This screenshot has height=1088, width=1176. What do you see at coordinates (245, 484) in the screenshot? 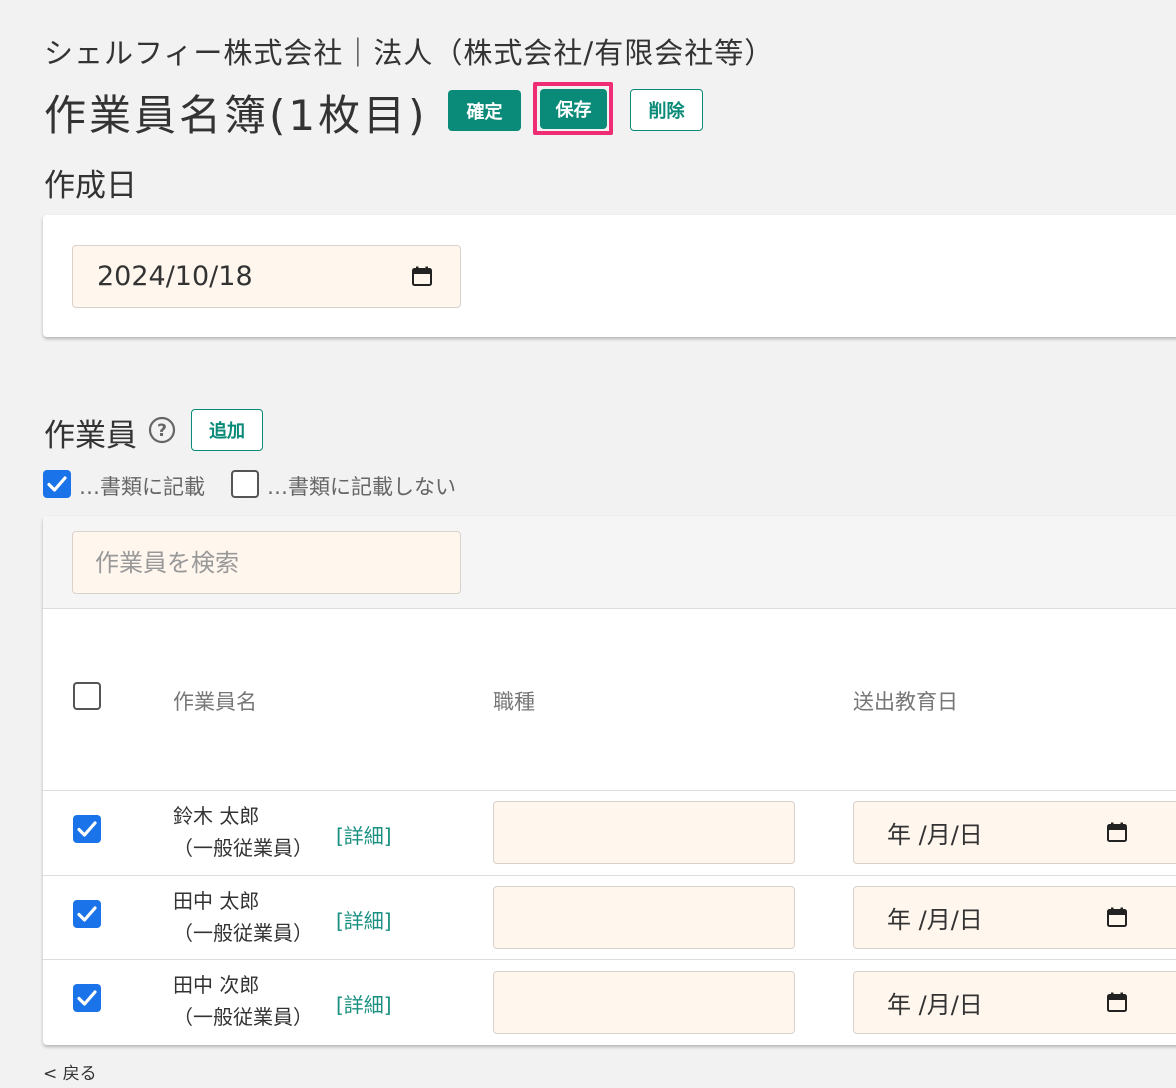
I see `filter-exclude-checkbox` at bounding box center [245, 484].